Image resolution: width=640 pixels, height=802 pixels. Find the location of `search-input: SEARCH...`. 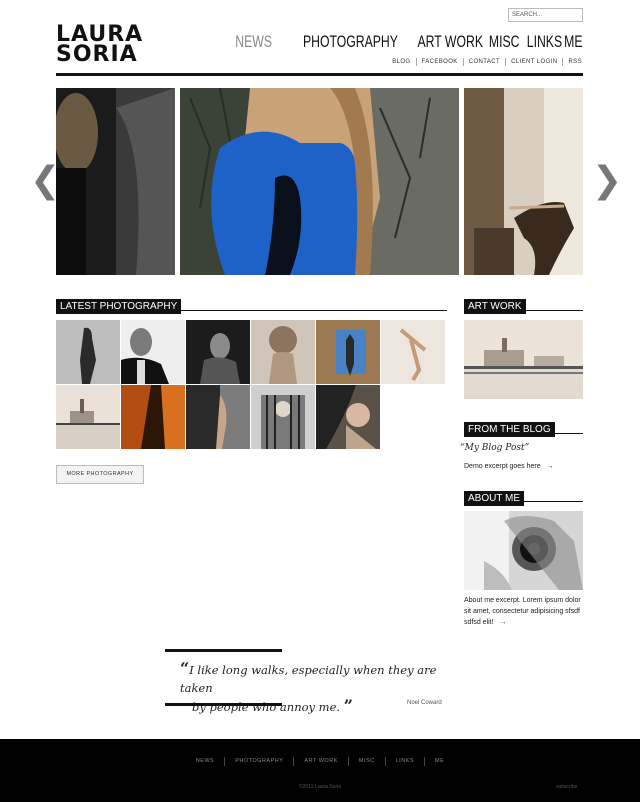

search-input: SEARCH... is located at coordinates (545, 15).